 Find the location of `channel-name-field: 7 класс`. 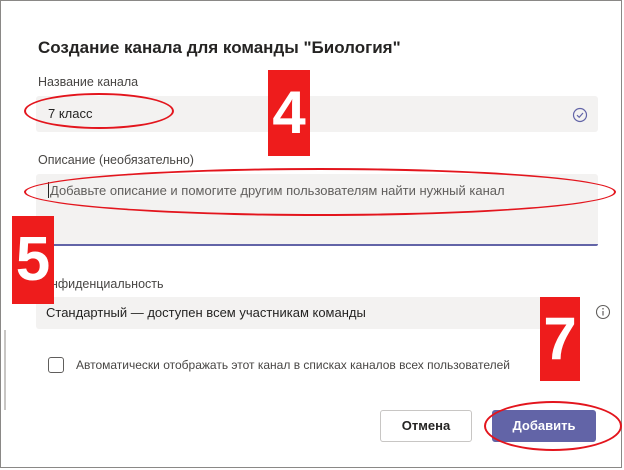

channel-name-field: 7 класс is located at coordinates (317, 114).